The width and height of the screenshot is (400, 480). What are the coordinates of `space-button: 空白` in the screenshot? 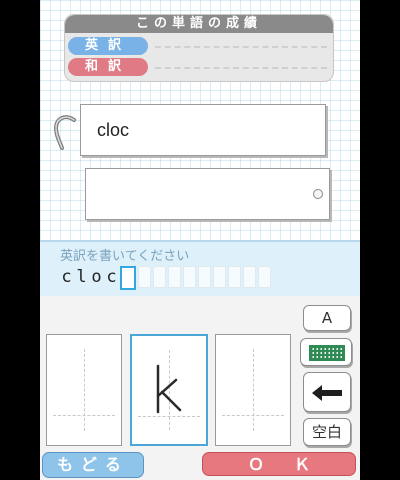 It's located at (327, 432).